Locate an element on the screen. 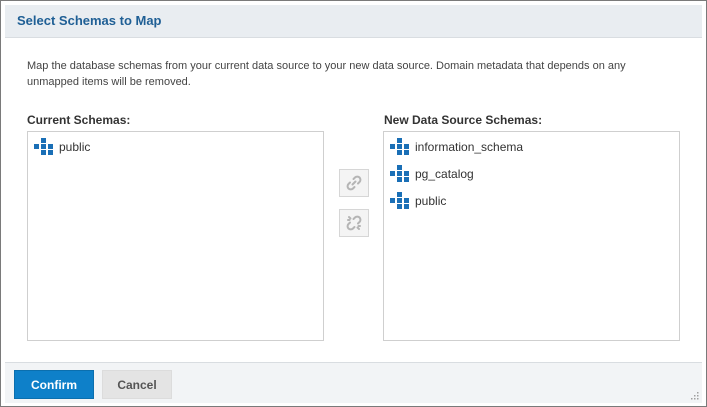  current-schemas-label: Current Schemas: is located at coordinates (79, 120).